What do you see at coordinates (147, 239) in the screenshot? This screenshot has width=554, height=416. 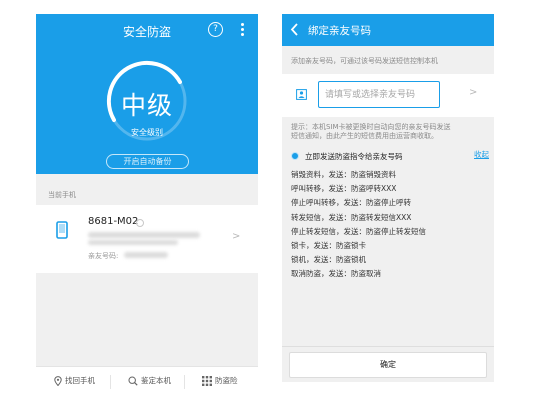 I see `device-list-item: 8681-M02 亲友号码: >` at bounding box center [147, 239].